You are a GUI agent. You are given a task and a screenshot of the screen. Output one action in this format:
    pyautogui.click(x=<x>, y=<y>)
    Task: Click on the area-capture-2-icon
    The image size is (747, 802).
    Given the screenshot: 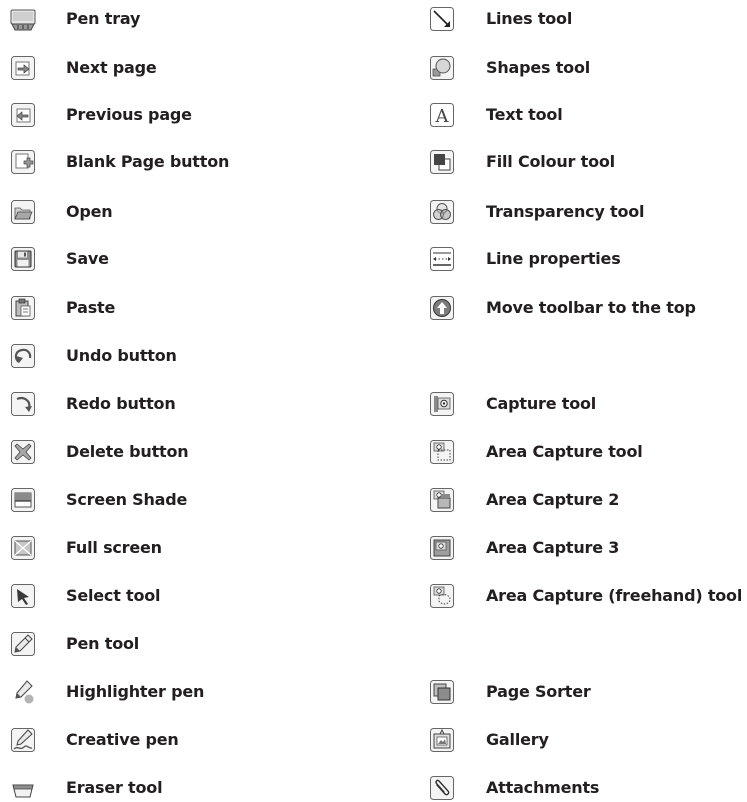 What is the action you would take?
    pyautogui.click(x=442, y=500)
    